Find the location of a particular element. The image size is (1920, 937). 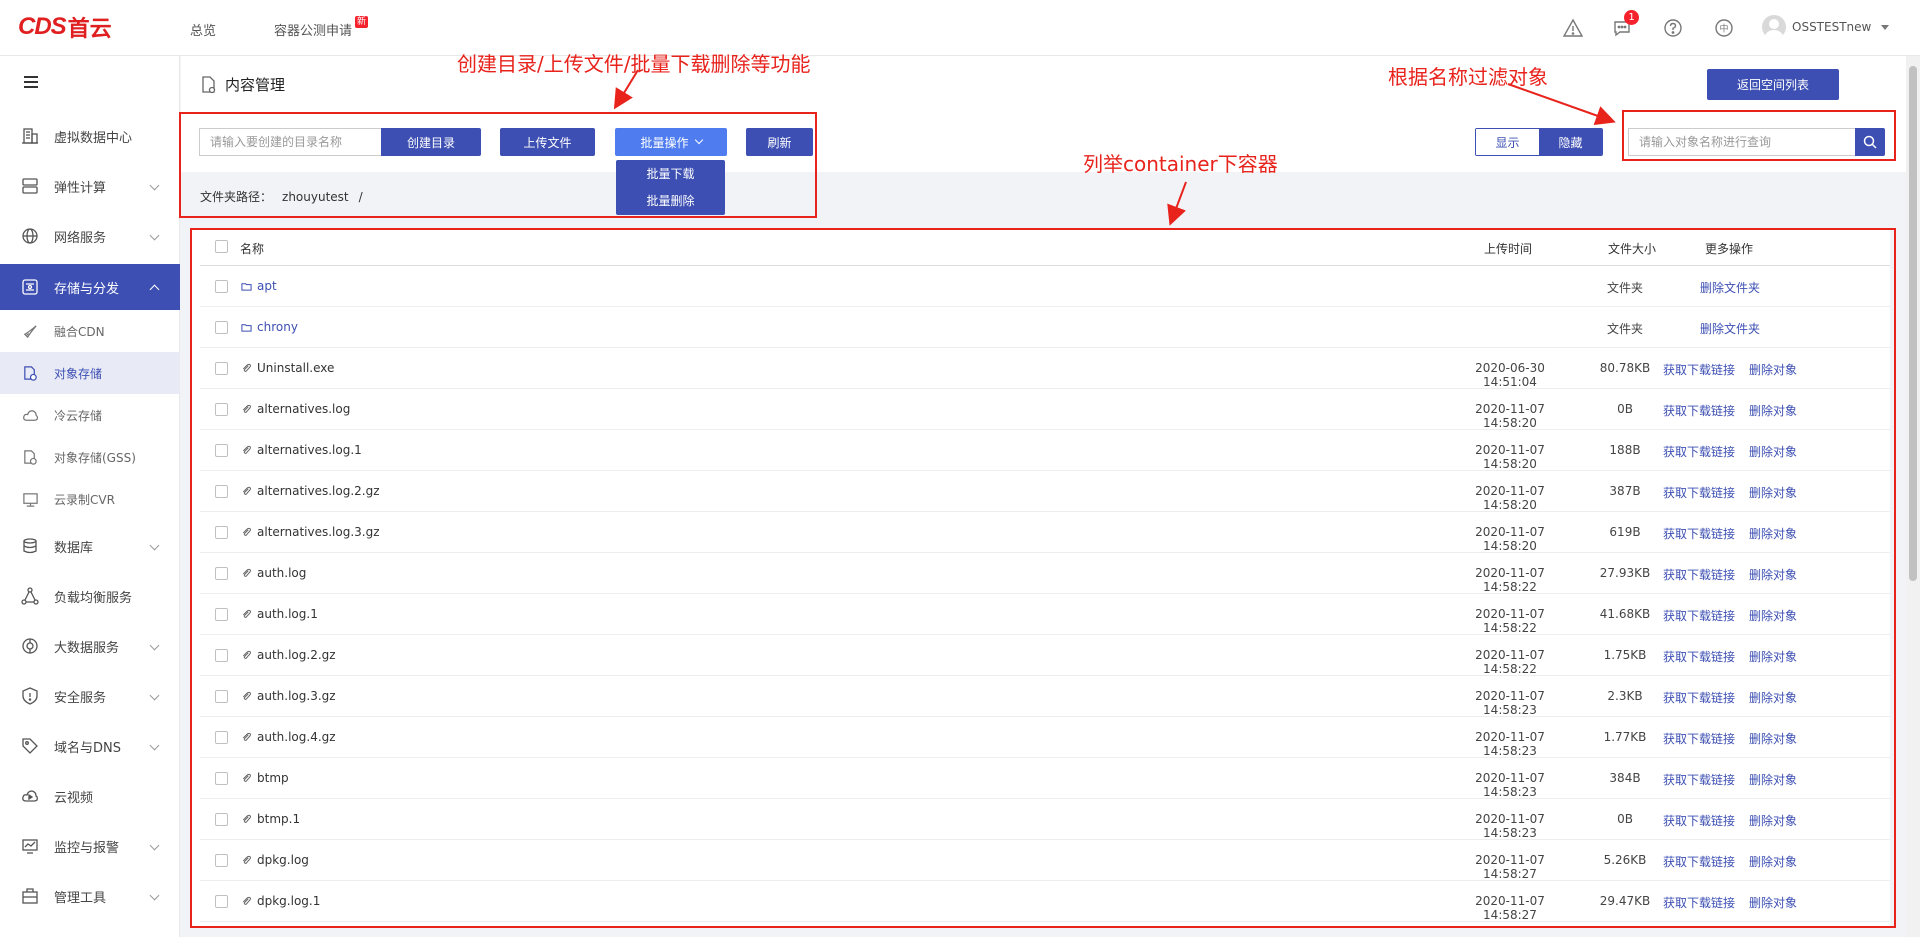

annotation-arrows is located at coordinates (1114, 147).